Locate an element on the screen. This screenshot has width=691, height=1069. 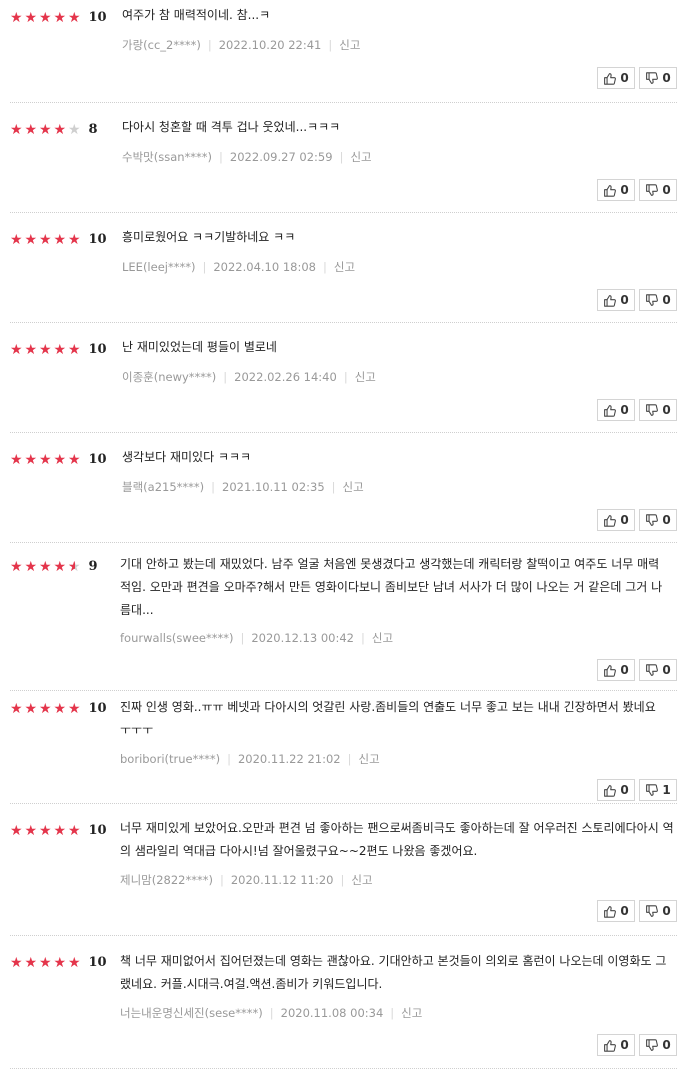
review-meta: boribori(true****) | 2020.11.22 21:02 | 신고 is located at coordinates (250, 759).